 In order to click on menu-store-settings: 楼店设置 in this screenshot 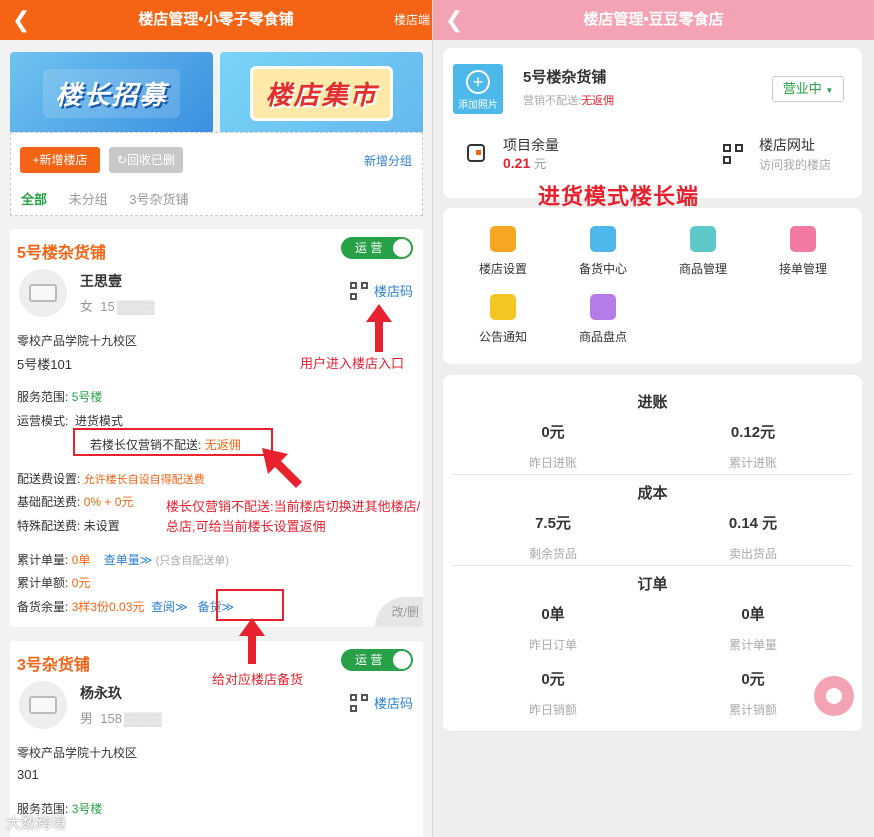, I will do `click(503, 251)`.